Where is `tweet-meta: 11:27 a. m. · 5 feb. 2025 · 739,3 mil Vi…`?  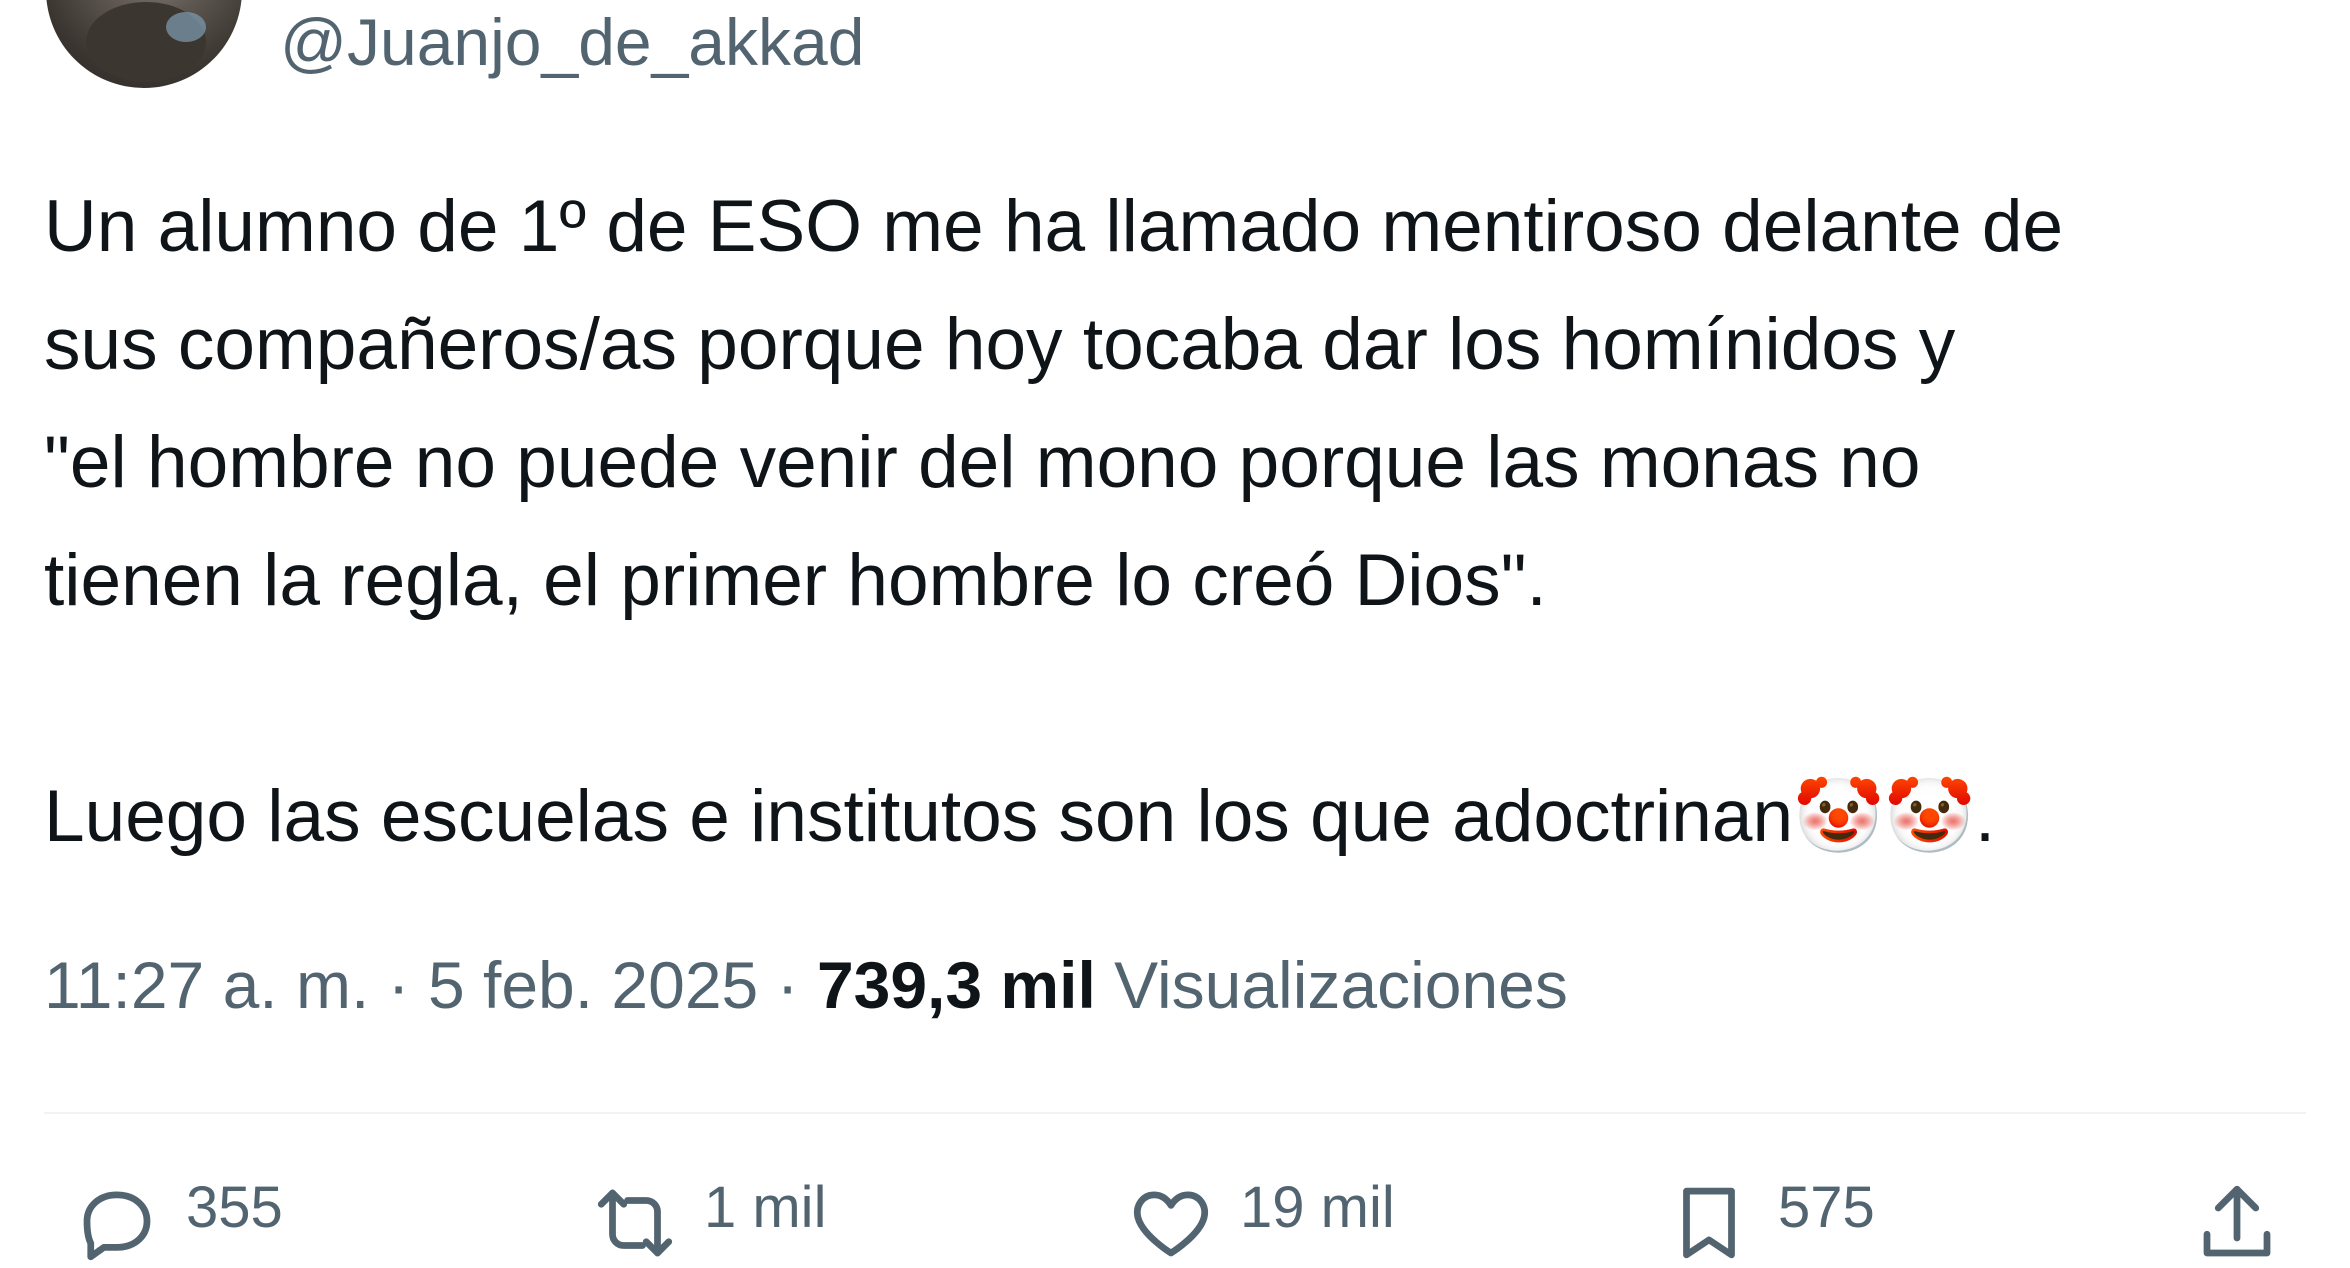
tweet-meta: 11:27 a. m. · 5 feb. 2025 · 739,3 mil Vi… is located at coordinates (806, 985).